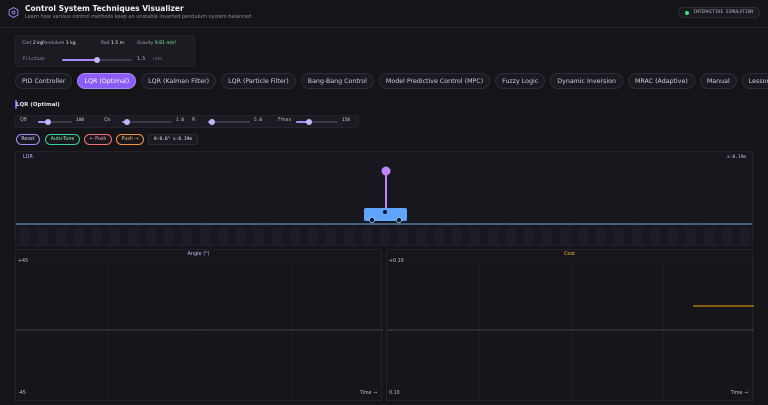  I want to click on cost-plot-xlabel: Time →, so click(739, 393).